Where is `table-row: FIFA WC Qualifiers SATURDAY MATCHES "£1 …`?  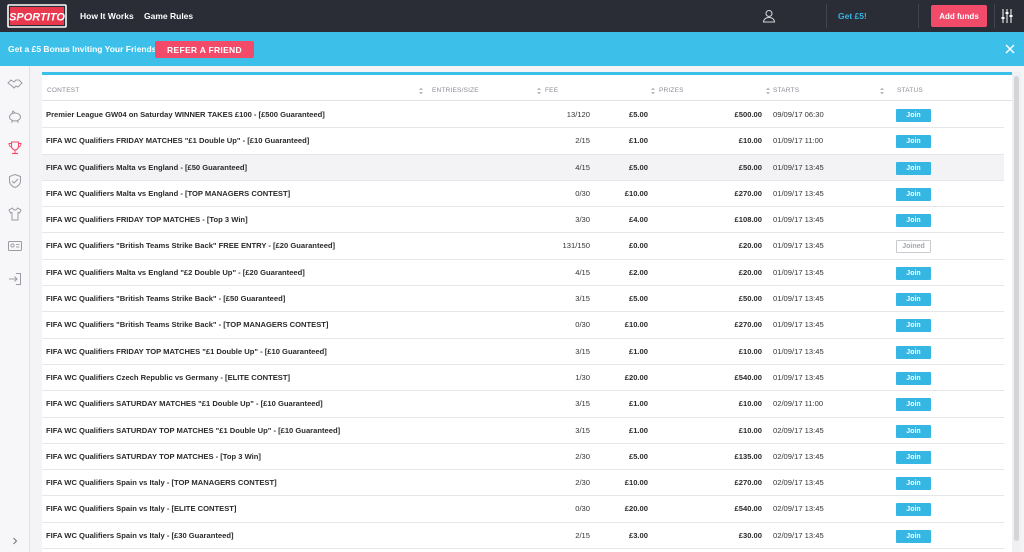 table-row: FIFA WC Qualifiers SATURDAY MATCHES "£1 … is located at coordinates (523, 404).